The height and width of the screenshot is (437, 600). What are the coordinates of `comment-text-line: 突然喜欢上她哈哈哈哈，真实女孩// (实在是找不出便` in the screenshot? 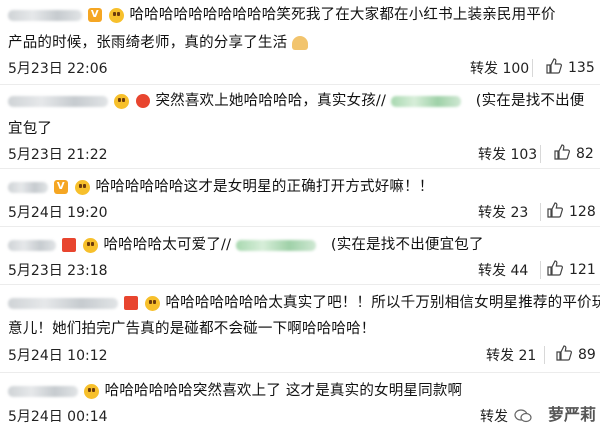 It's located at (296, 101).